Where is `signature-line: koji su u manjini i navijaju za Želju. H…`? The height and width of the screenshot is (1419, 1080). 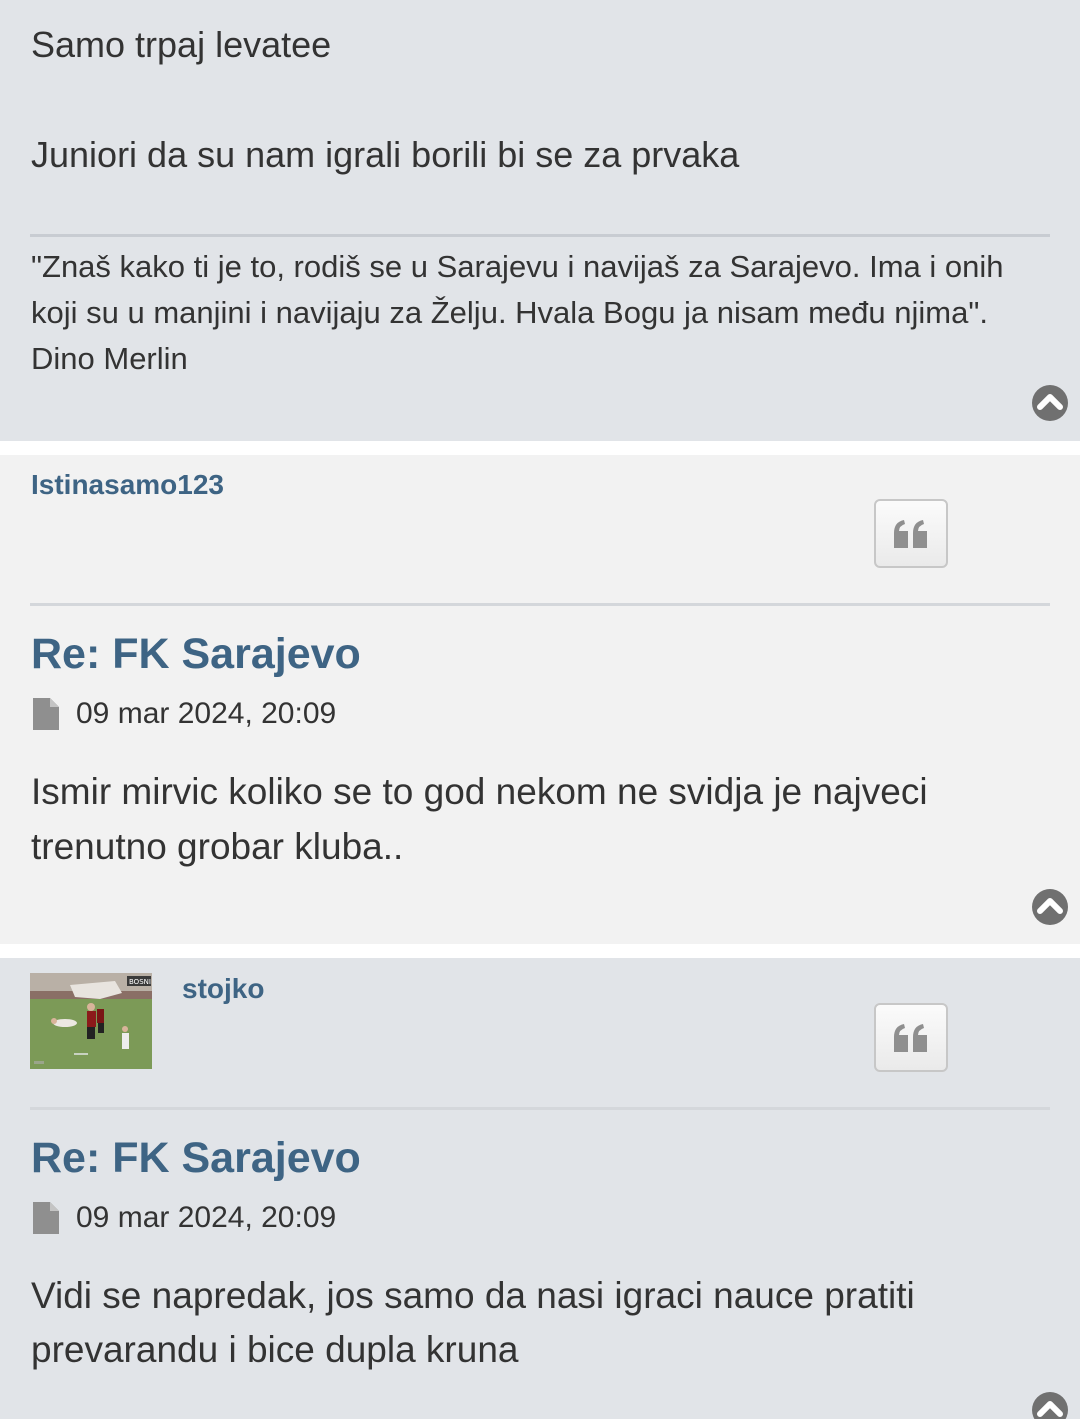
signature-line: koji su u manjini i navijaju za Želju. H… is located at coordinates (509, 312).